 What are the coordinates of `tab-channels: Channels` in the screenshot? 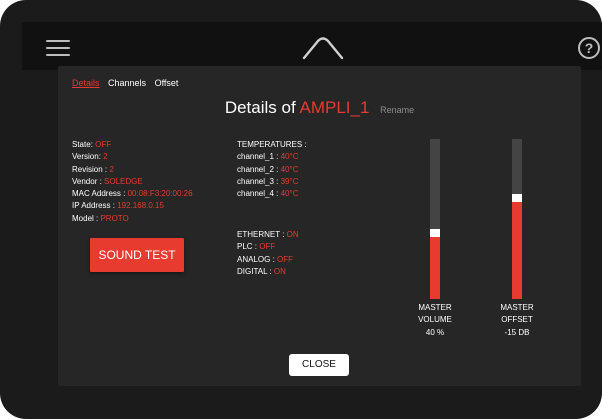 It's located at (127, 83).